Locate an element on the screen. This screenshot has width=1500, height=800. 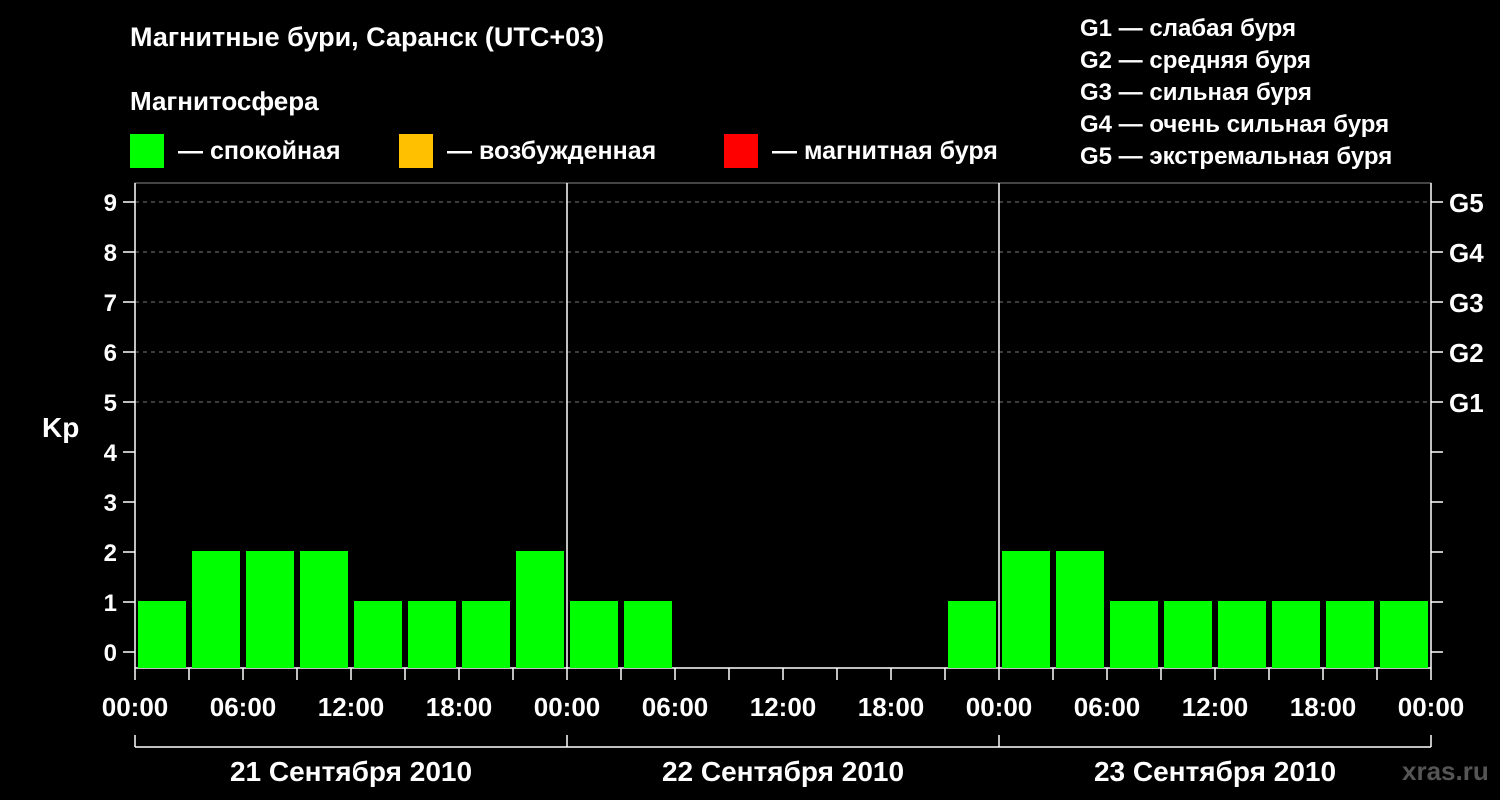
g-scale-label: G5 is located at coordinates (1466, 203).